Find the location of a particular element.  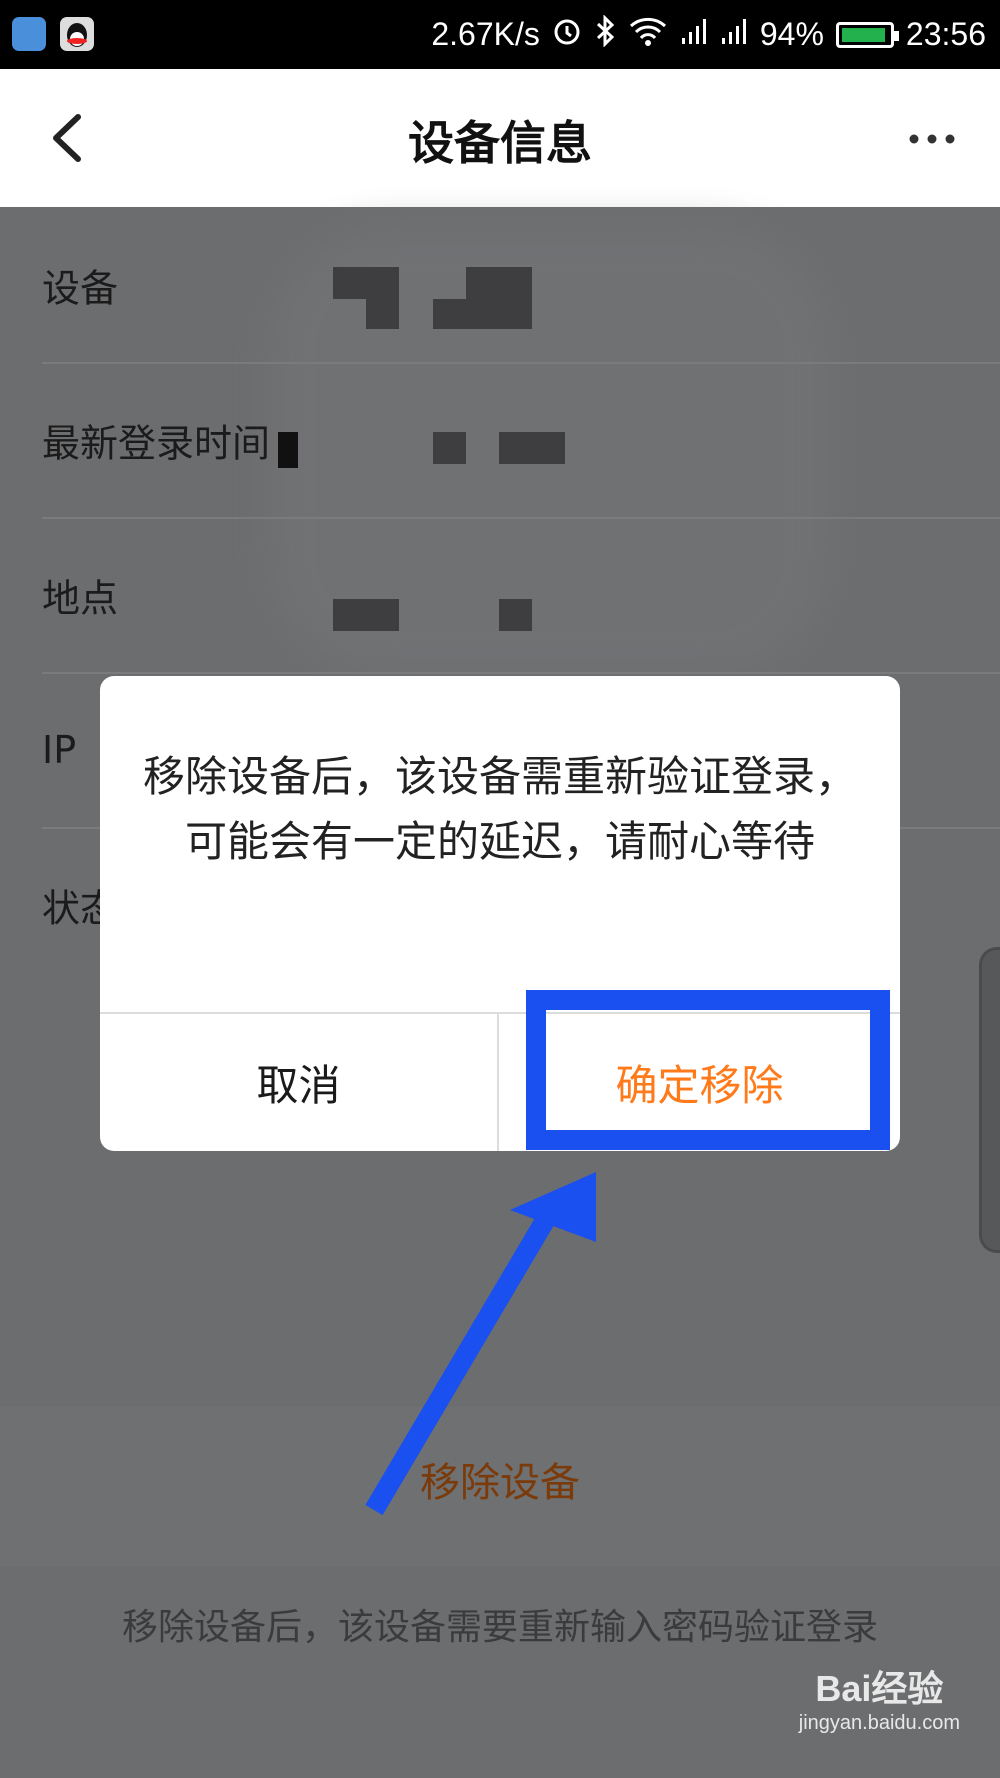

info-row-location: 地点 is located at coordinates (521, 595).